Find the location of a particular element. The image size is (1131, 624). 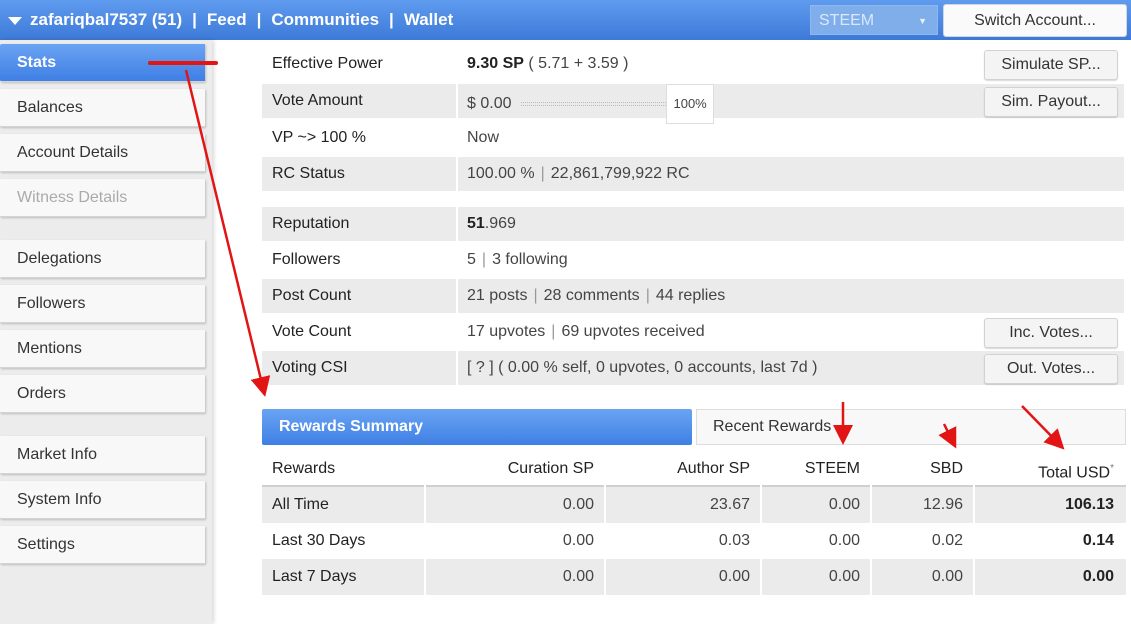

stat-label: RC Status is located at coordinates (308, 173).